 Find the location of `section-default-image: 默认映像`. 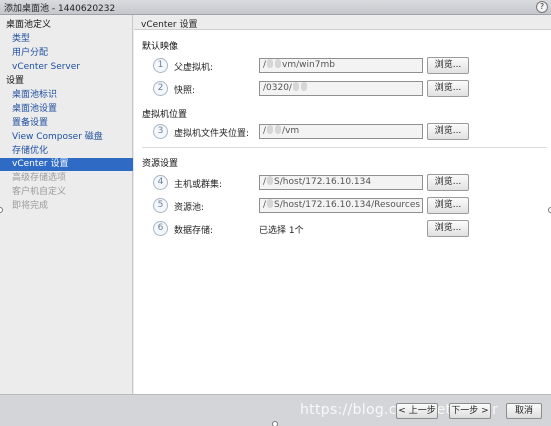

section-default-image: 默认映像 is located at coordinates (160, 47).